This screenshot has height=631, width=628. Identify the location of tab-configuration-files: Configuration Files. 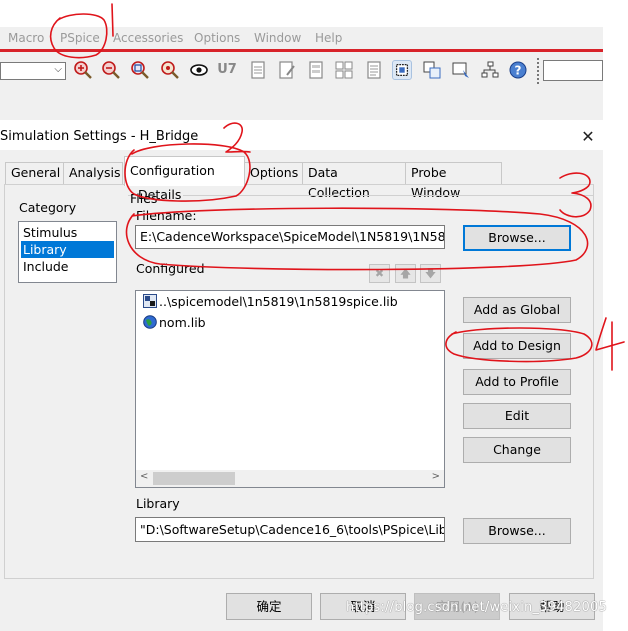
(184, 181).